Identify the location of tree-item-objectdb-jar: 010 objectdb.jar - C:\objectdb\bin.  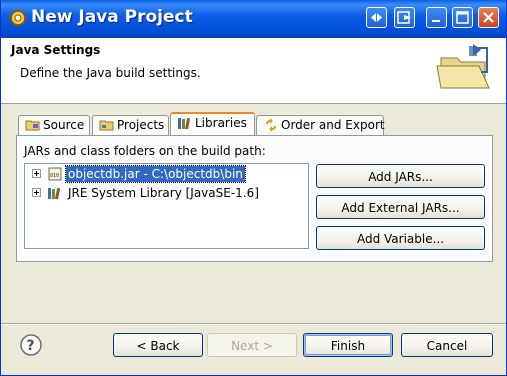
(165, 174).